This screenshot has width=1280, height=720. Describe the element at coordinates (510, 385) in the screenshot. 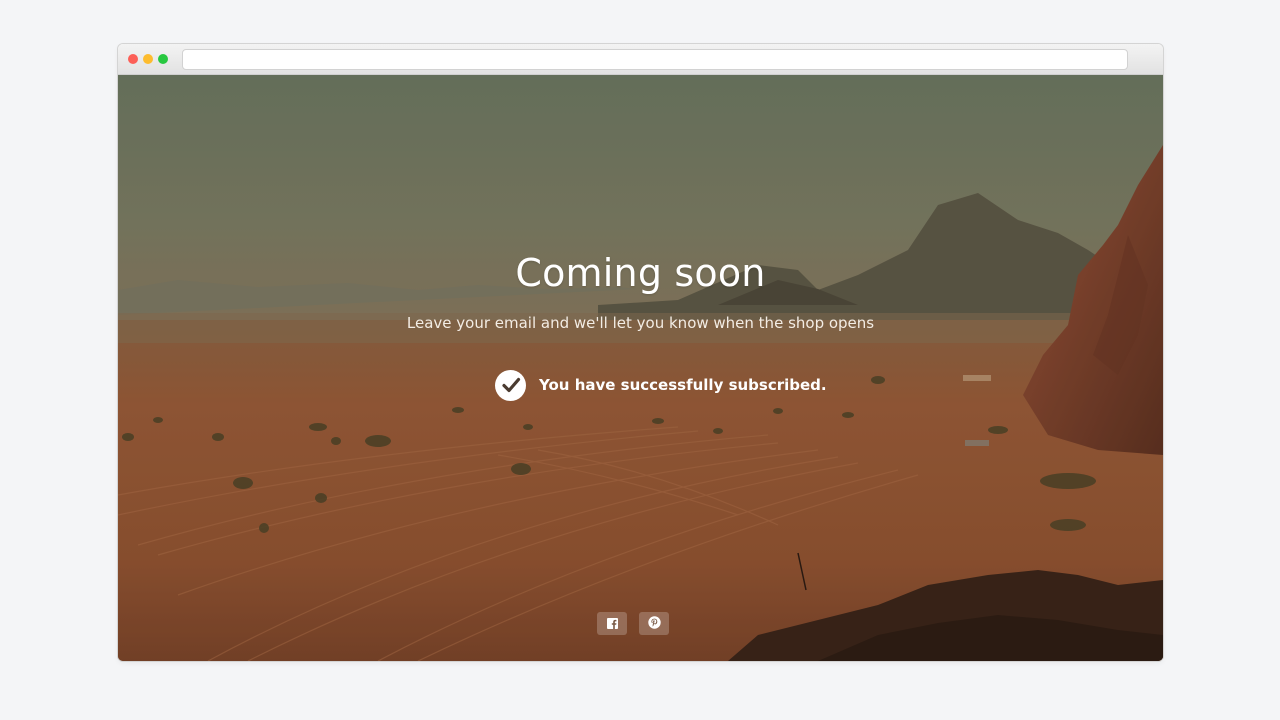

I see `checkmark-icon` at that location.